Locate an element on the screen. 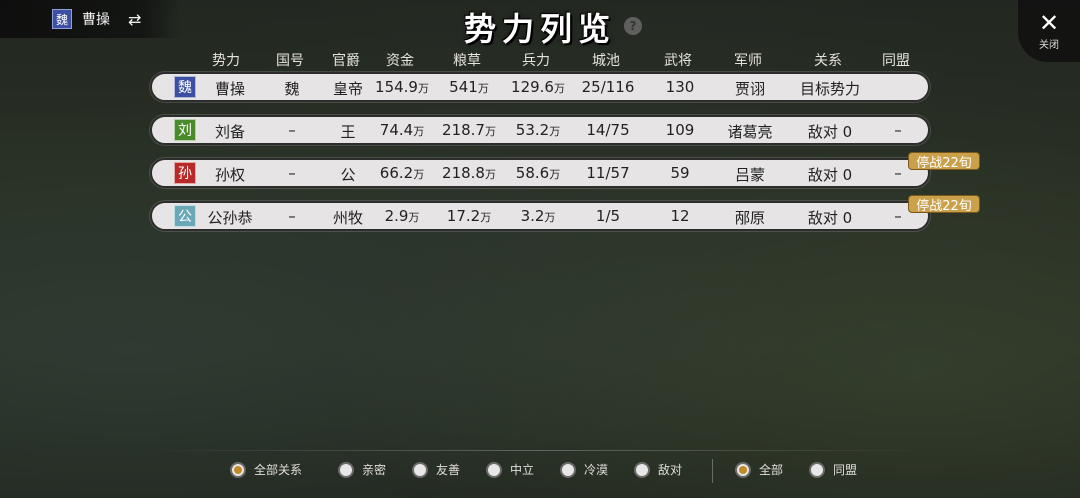  help-icon: ? is located at coordinates (633, 26).